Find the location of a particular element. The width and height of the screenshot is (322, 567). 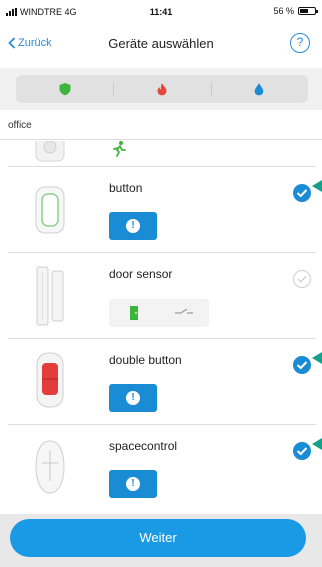

battery-icon is located at coordinates (308, 11).